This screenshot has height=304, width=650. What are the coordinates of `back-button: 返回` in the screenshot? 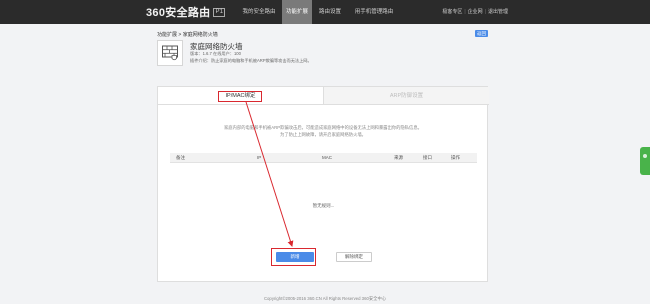 It's located at (481, 33).